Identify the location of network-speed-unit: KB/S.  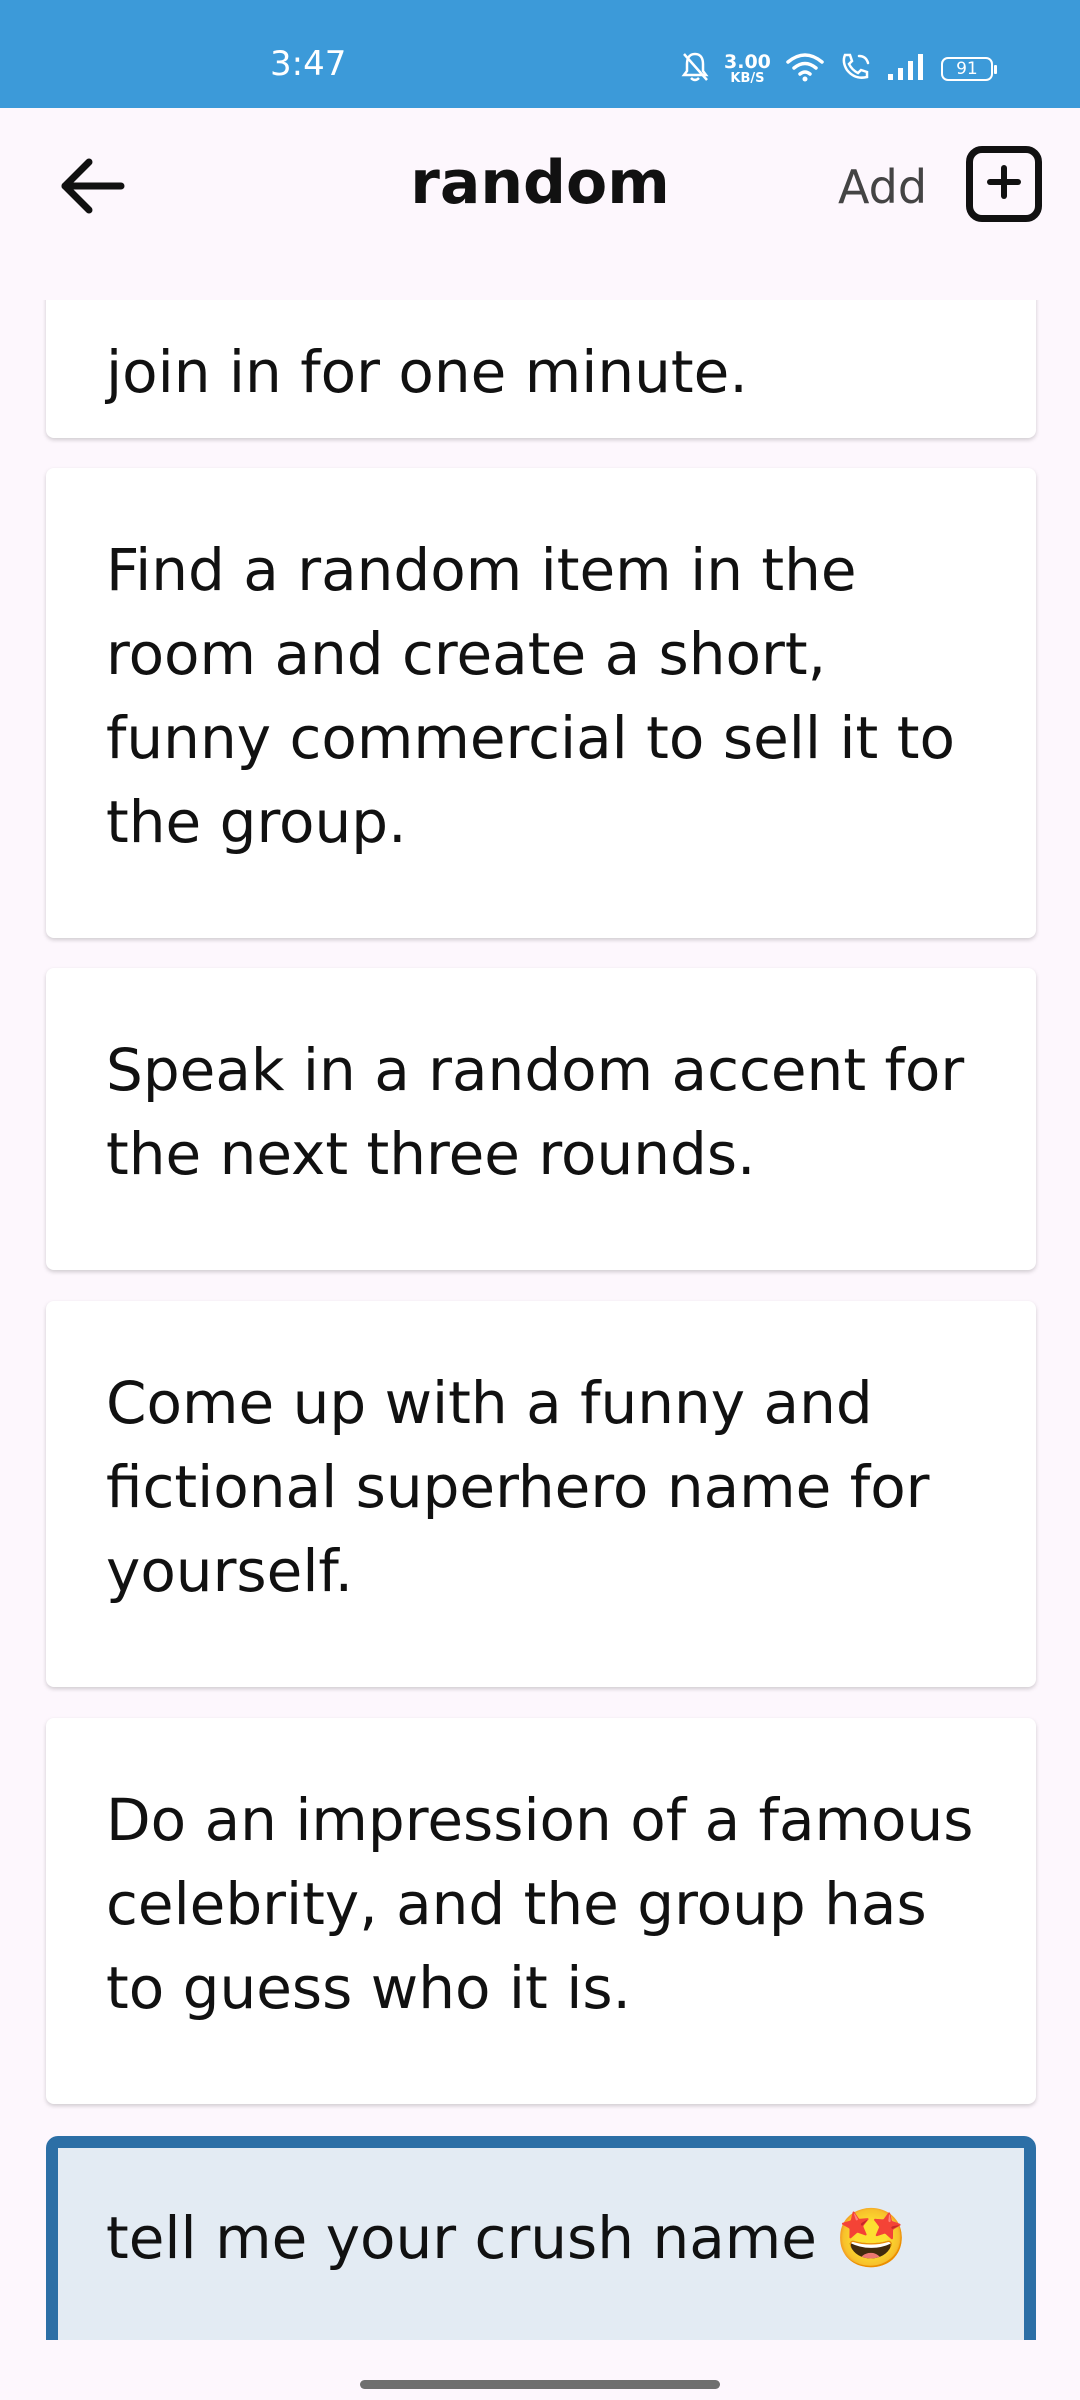
(747, 78).